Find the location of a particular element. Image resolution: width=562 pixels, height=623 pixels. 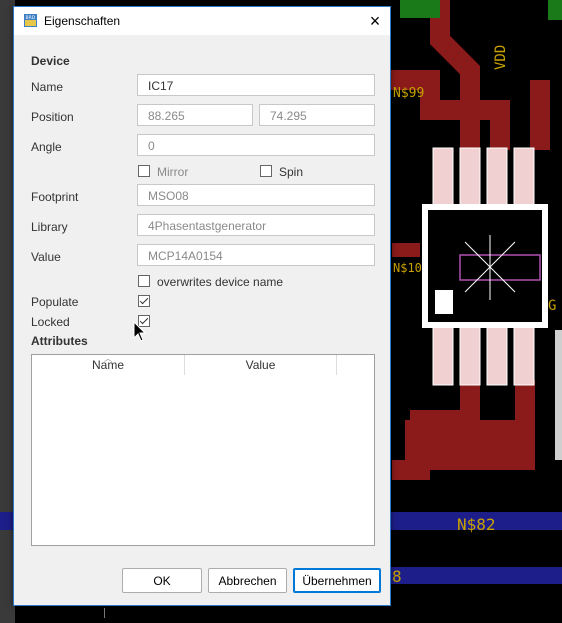

column-header-value: Value is located at coordinates (261, 365).